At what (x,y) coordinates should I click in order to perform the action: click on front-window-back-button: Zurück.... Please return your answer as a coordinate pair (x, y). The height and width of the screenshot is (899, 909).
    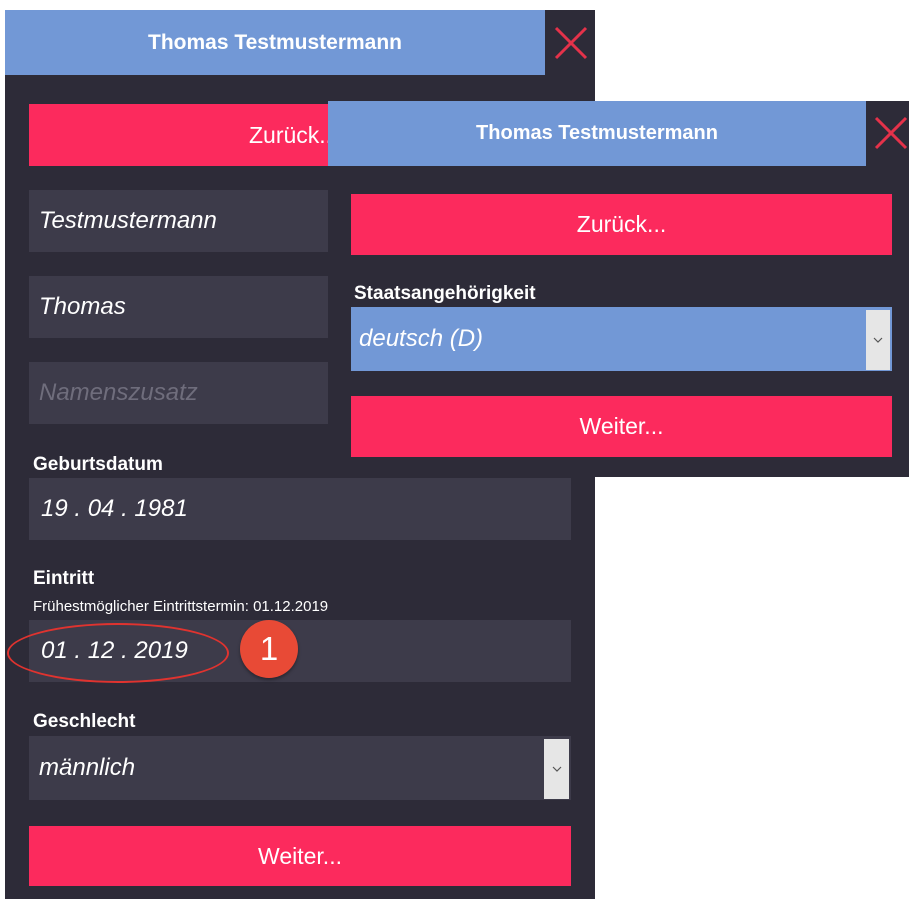
    Looking at the image, I should click on (621, 224).